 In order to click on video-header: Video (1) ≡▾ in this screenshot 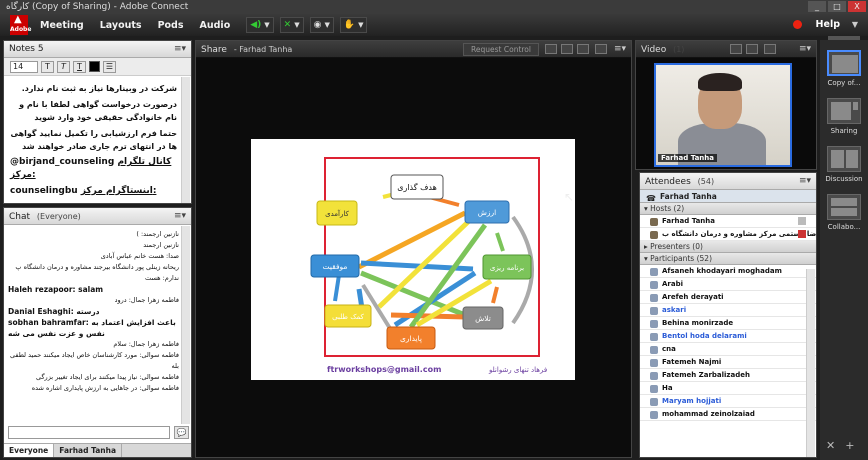, I will do `click(726, 49)`.